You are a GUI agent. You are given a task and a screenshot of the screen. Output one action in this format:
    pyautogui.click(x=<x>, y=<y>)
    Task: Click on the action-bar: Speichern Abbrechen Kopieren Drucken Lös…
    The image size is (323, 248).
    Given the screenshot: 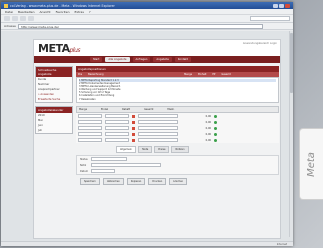 What is the action you would take?
    pyautogui.click(x=177, y=181)
    